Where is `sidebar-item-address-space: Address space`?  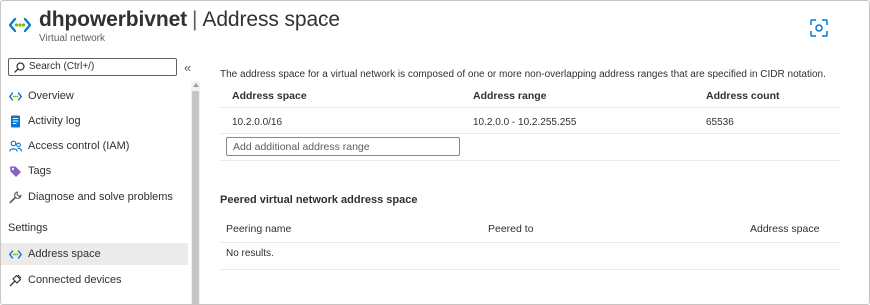 sidebar-item-address-space: Address space is located at coordinates (94, 254).